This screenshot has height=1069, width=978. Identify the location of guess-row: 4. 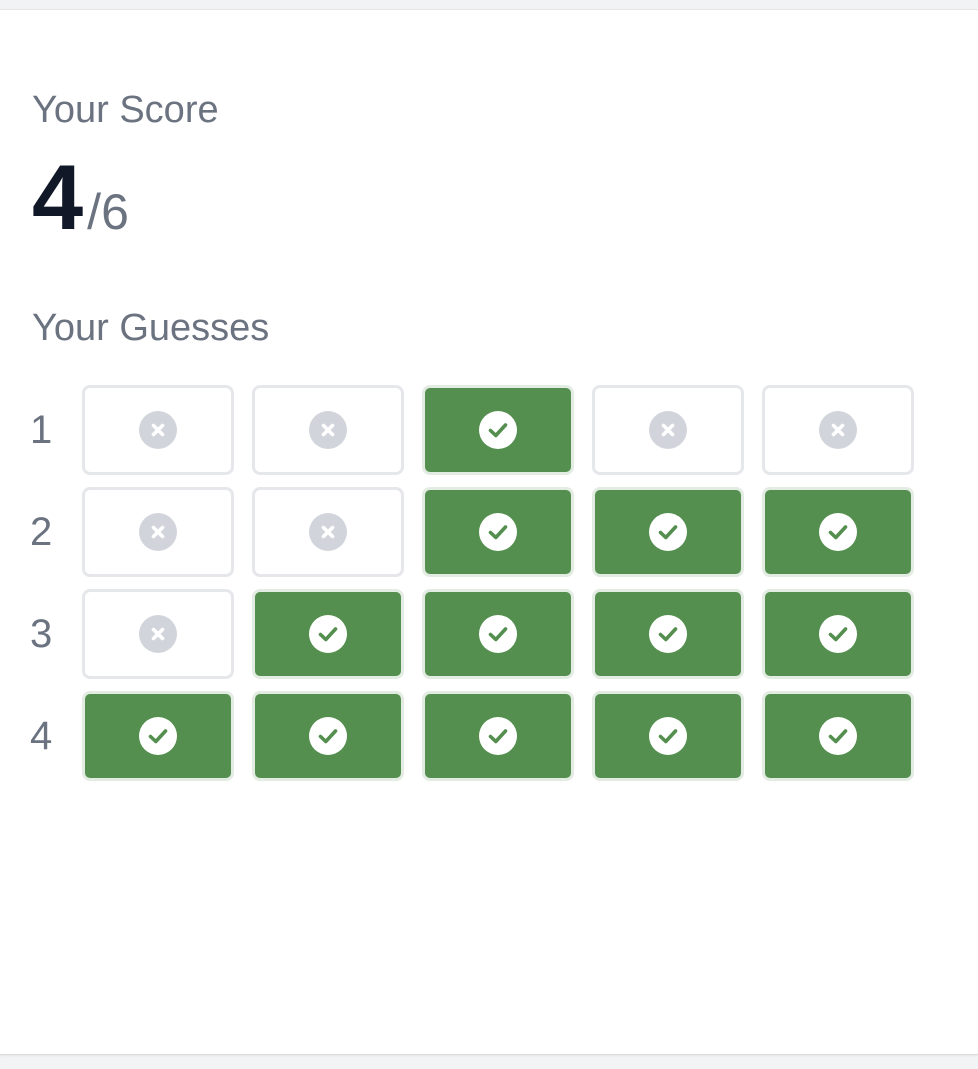
(478, 736).